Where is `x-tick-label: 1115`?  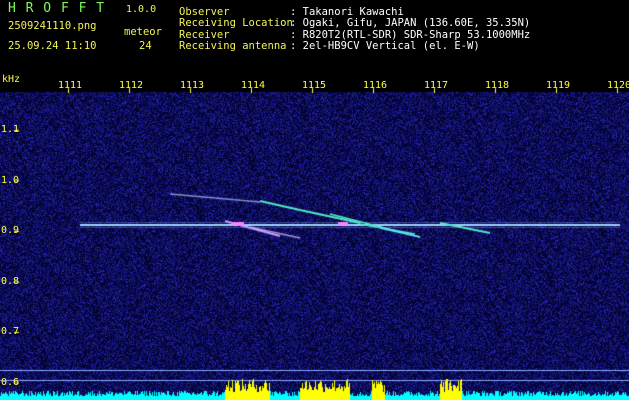 x-tick-label: 1115 is located at coordinates (314, 85).